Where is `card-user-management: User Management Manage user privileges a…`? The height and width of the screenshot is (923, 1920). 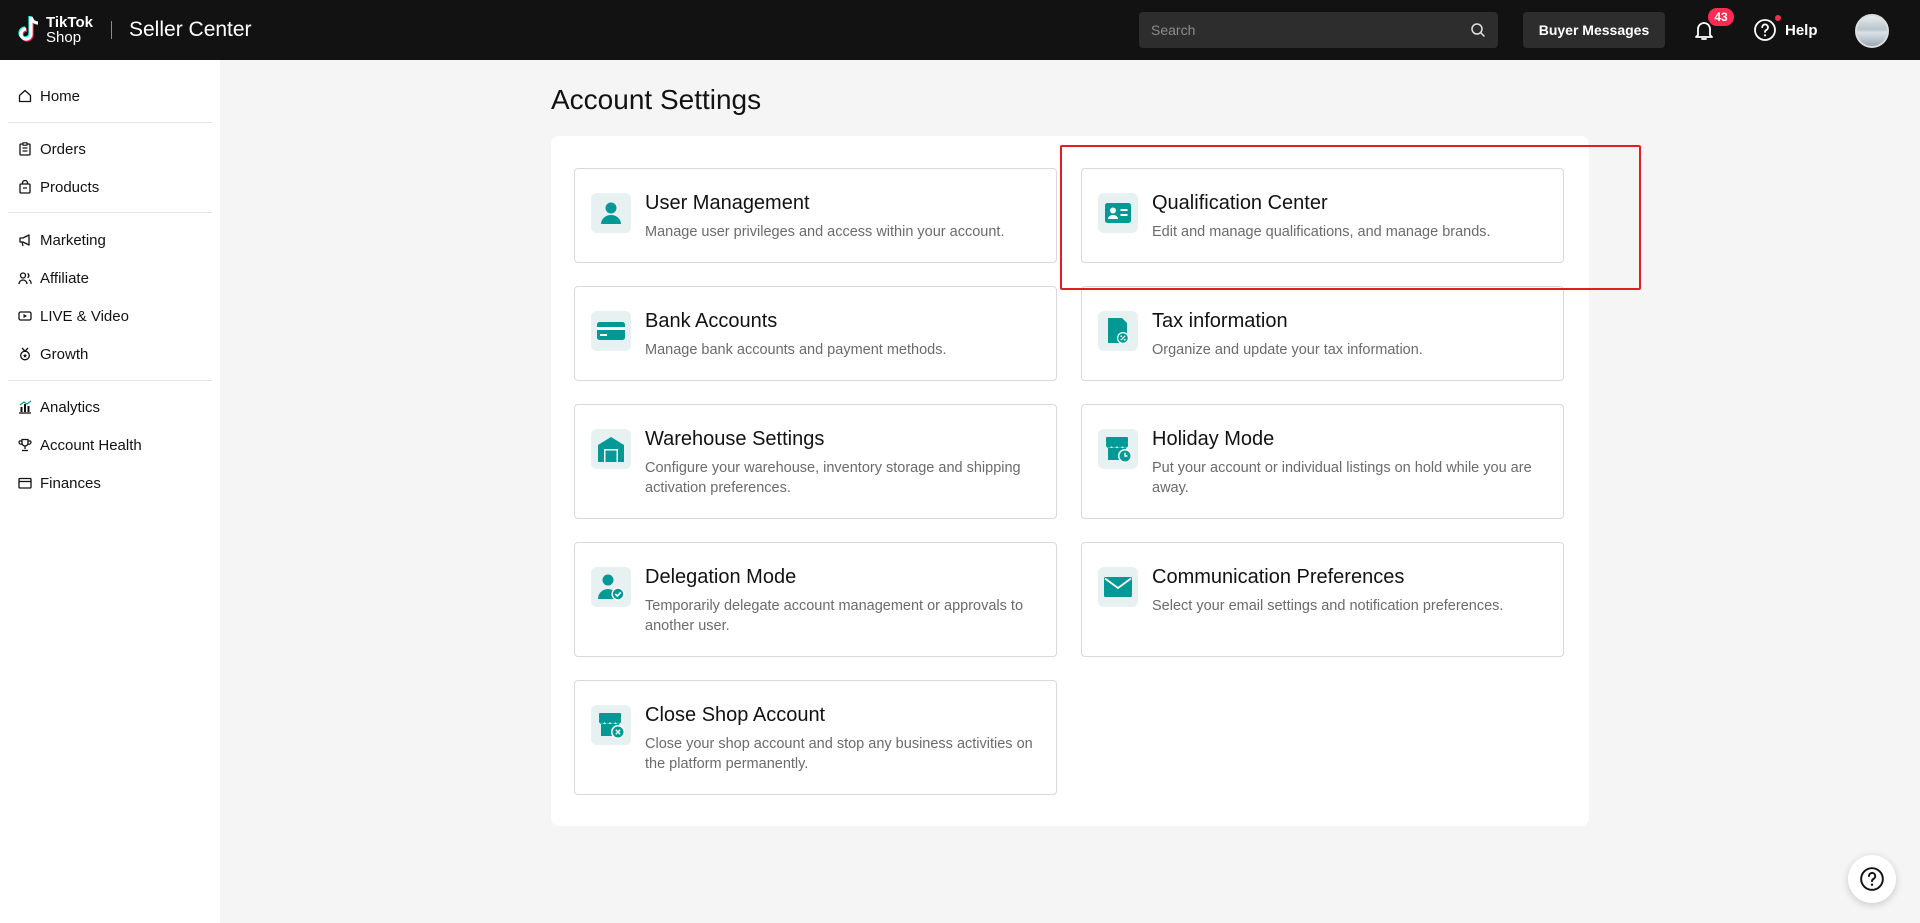
card-user-management: User Management Manage user privileges a… is located at coordinates (815, 215).